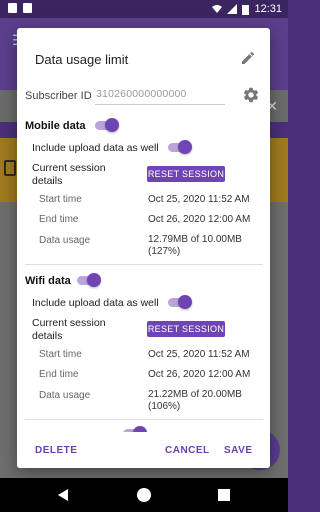 The image size is (320, 512). I want to click on edit-icon, so click(248, 58).